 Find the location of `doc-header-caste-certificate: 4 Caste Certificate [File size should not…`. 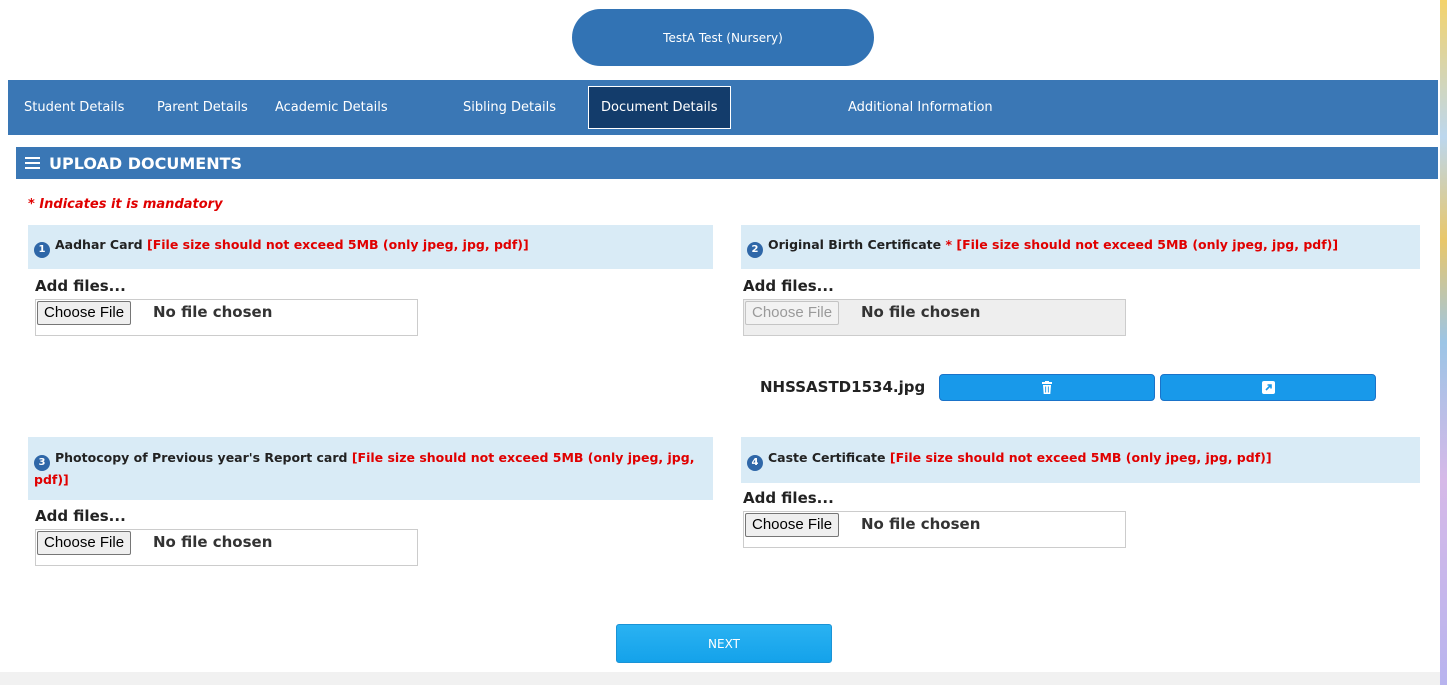

doc-header-caste-certificate: 4 Caste Certificate [File size should not… is located at coordinates (1080, 460).